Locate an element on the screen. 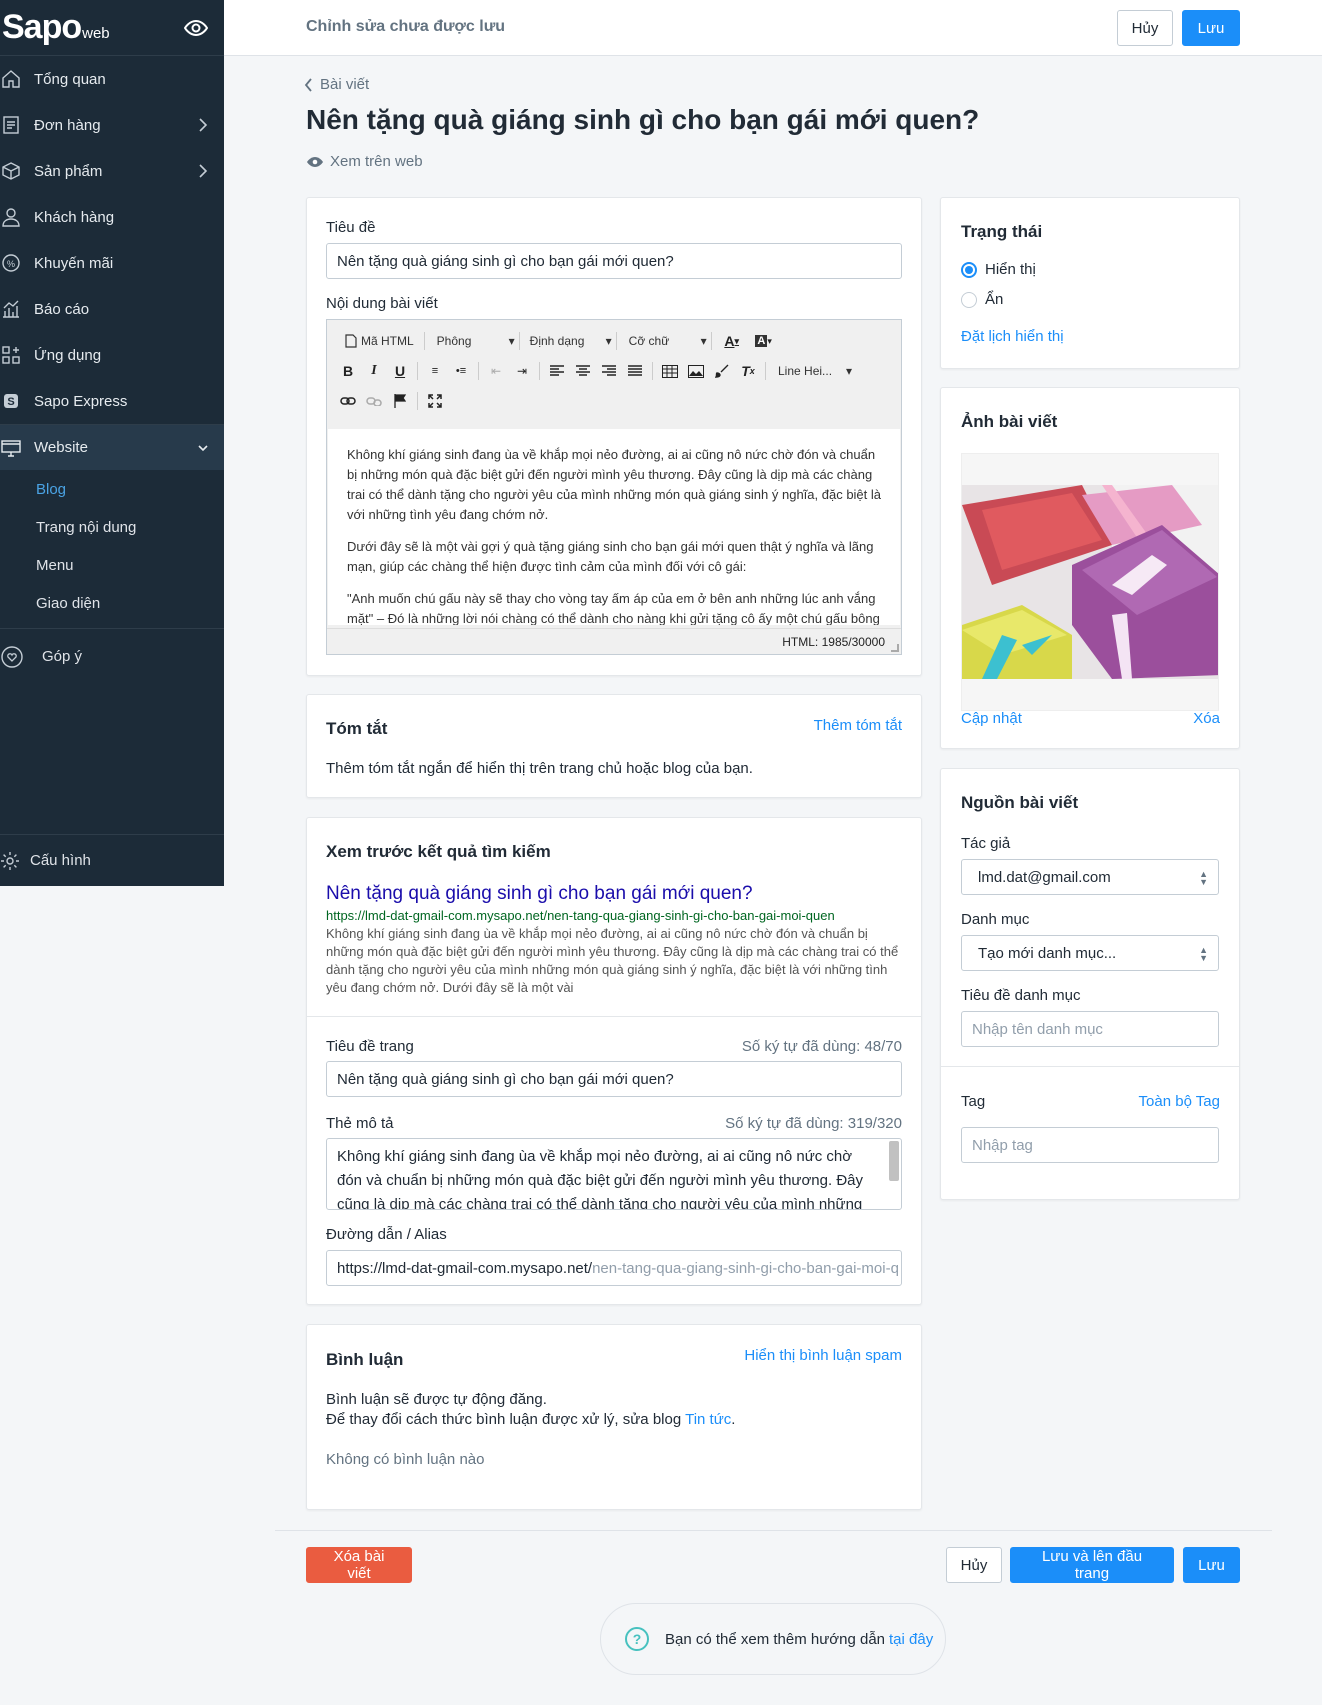  settings-link: Cấu hình is located at coordinates (112, 860).